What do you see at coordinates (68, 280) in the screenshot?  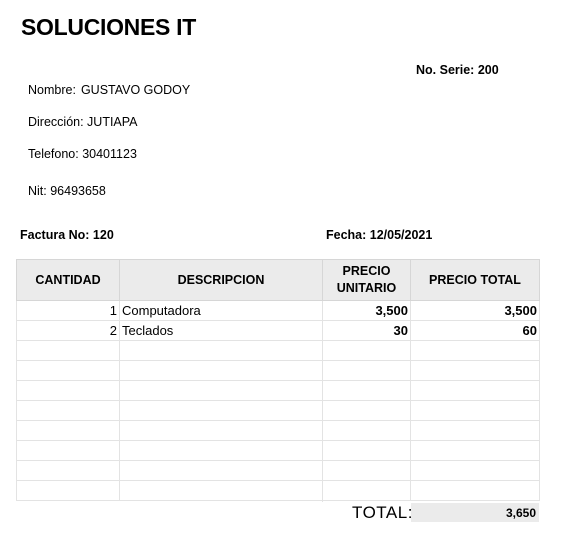 I see `header-cantidad: CANTIDAD` at bounding box center [68, 280].